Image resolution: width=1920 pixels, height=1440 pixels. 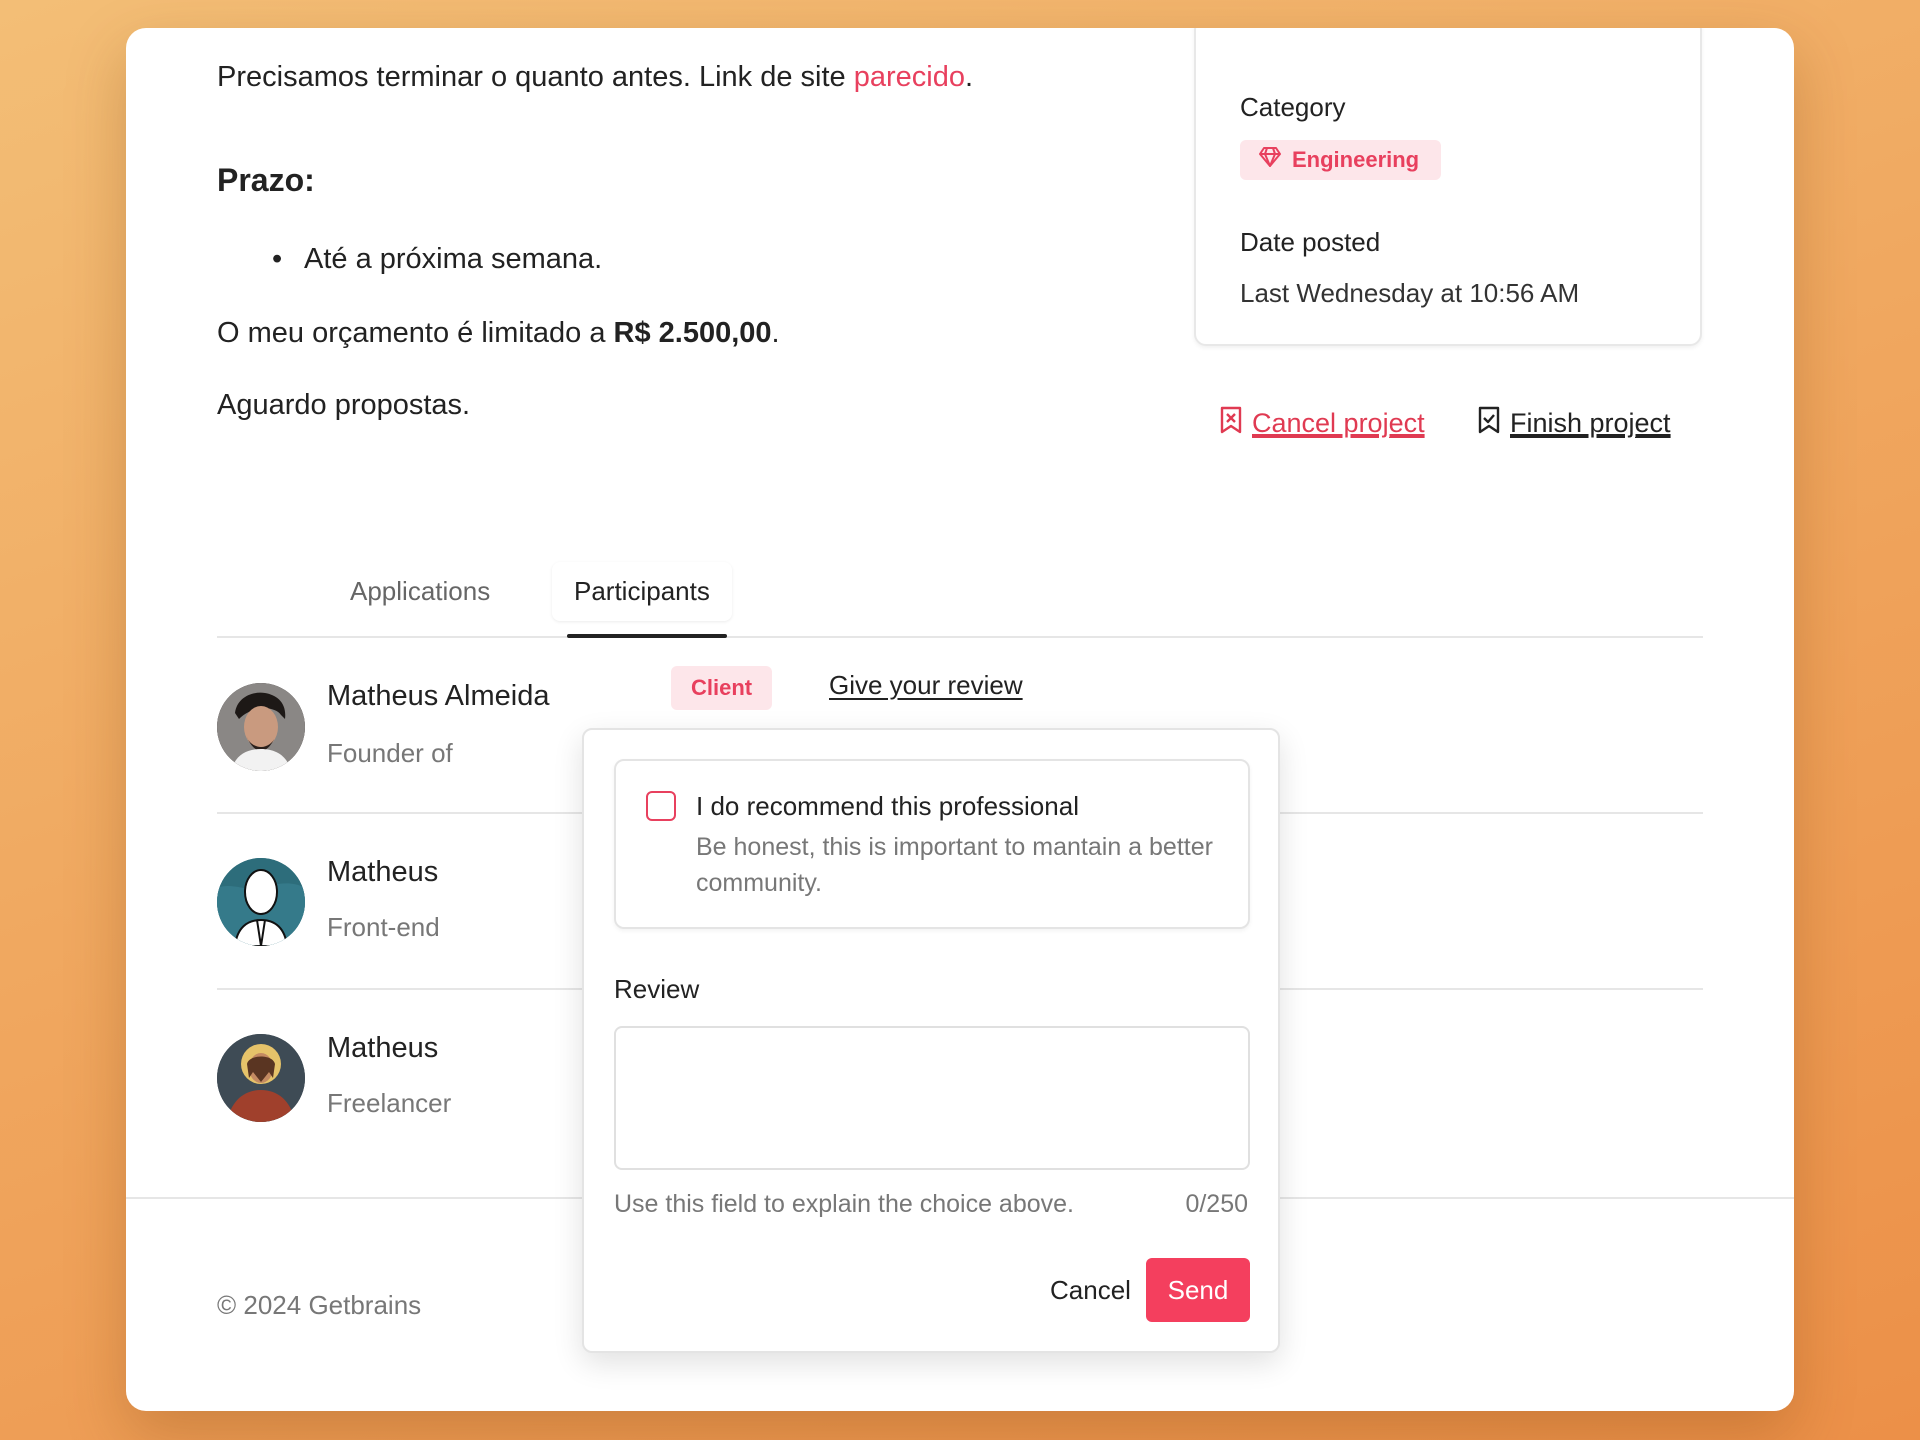 I want to click on participant-name: Matheus Almeida, so click(x=438, y=696).